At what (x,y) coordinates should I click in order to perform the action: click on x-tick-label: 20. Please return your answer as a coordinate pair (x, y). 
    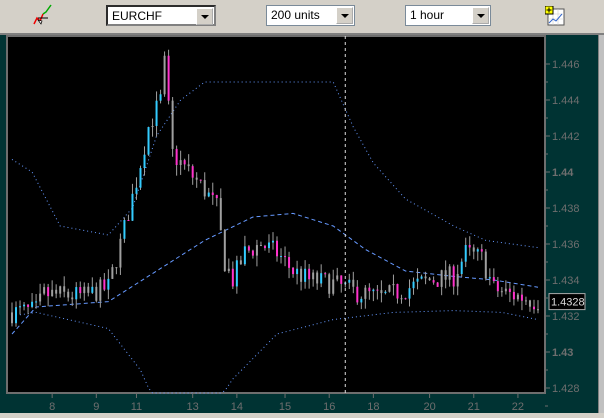
    Looking at the image, I should click on (429, 407).